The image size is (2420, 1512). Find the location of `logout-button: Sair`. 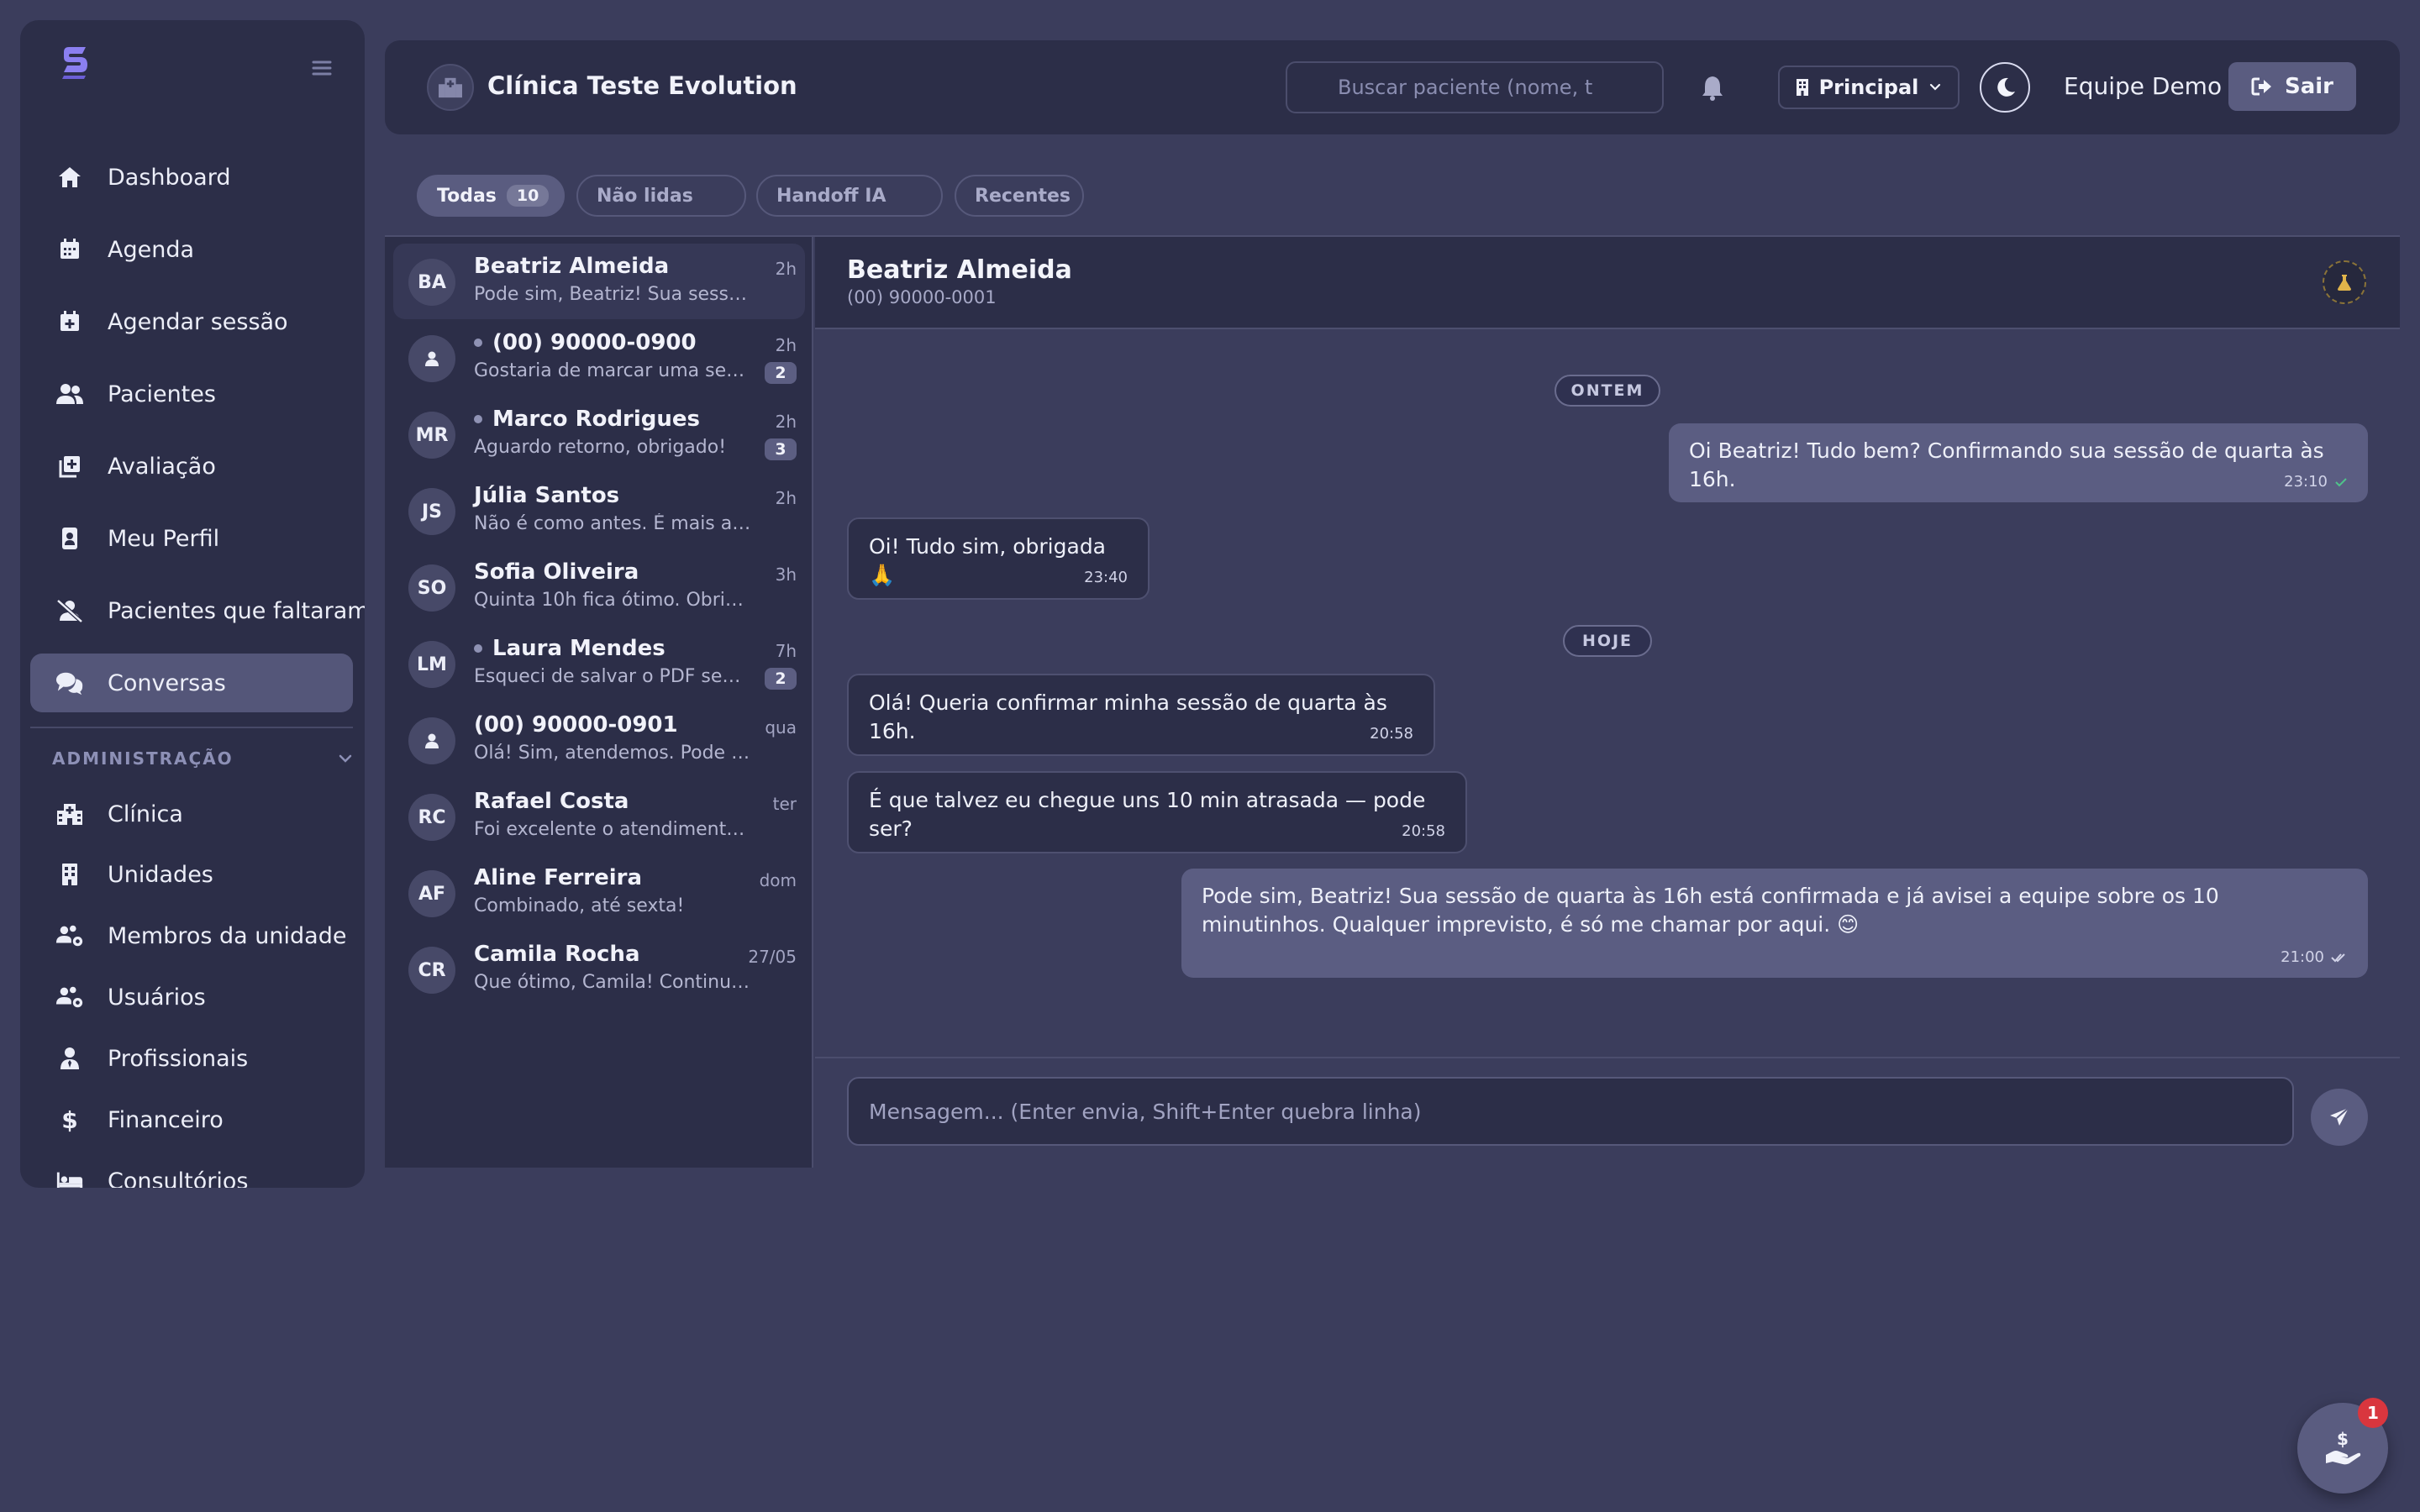

logout-button: Sair is located at coordinates (2292, 86).